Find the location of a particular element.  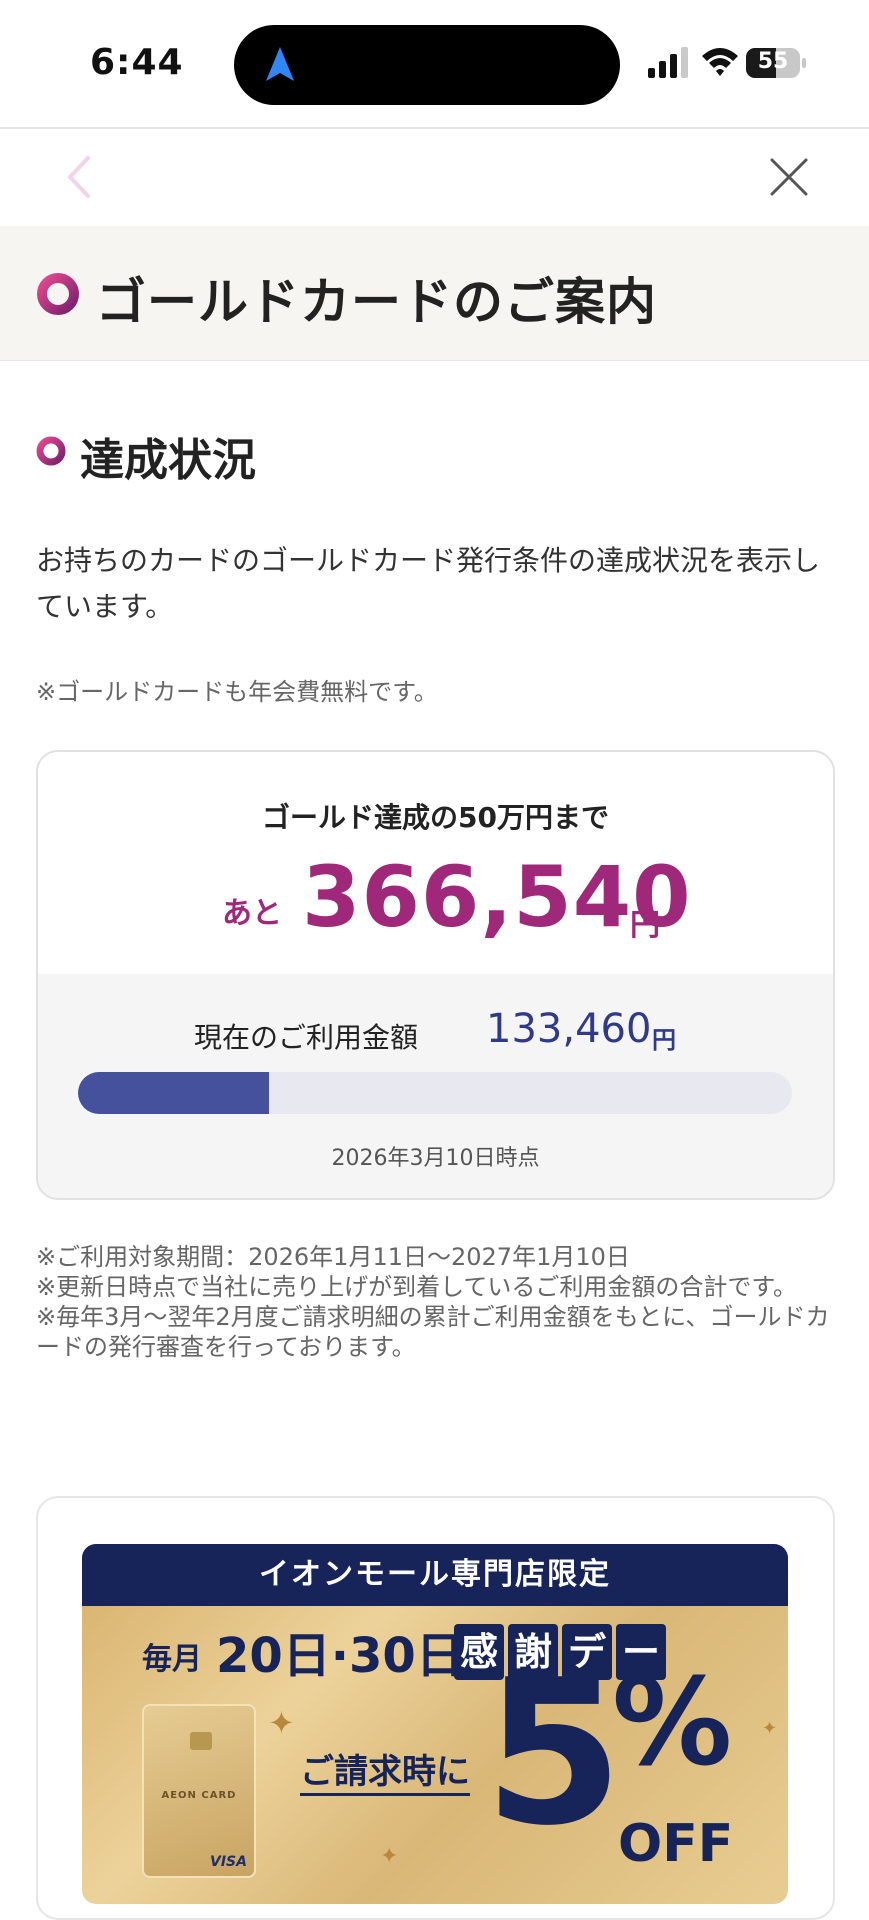

card-network: VISA is located at coordinates (228, 1862).